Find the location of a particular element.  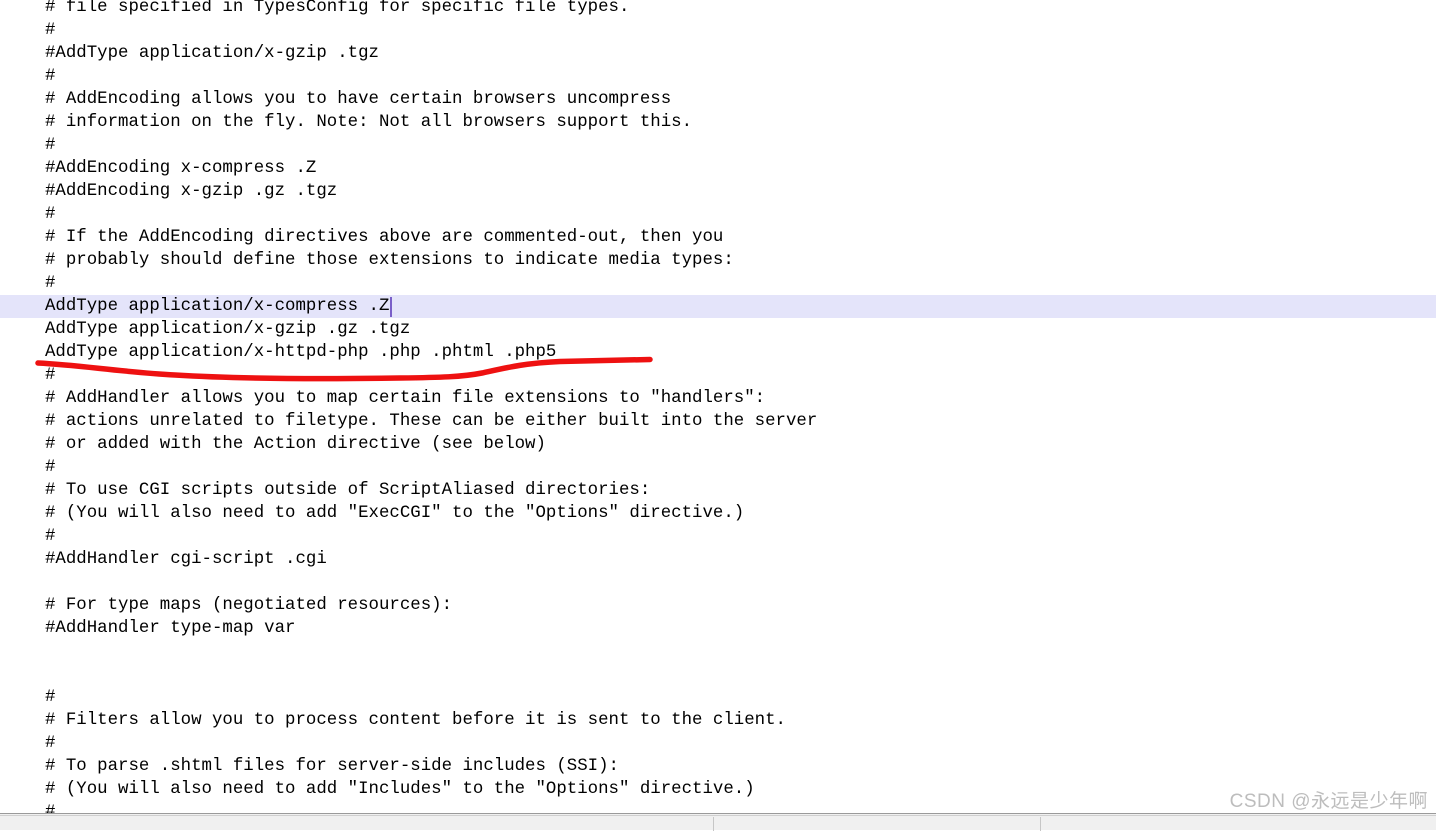

text-caret is located at coordinates (390, 307).